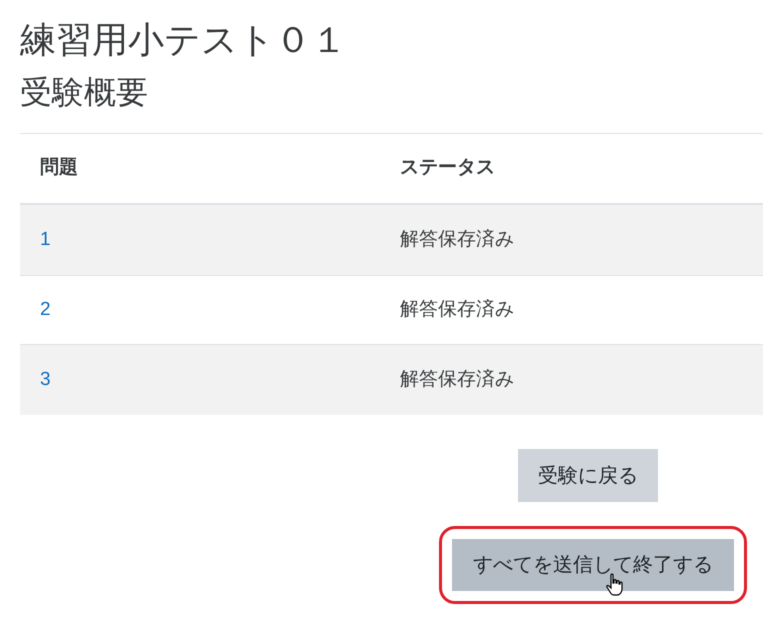 The width and height of the screenshot is (763, 618). Describe the element at coordinates (593, 565) in the screenshot. I see `submit-button: すべてを送信して終了する` at that location.